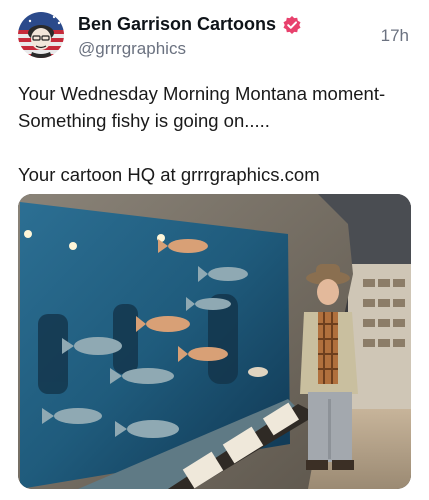  I want to click on name-row: Ben Garrison Cartoons, so click(190, 24).